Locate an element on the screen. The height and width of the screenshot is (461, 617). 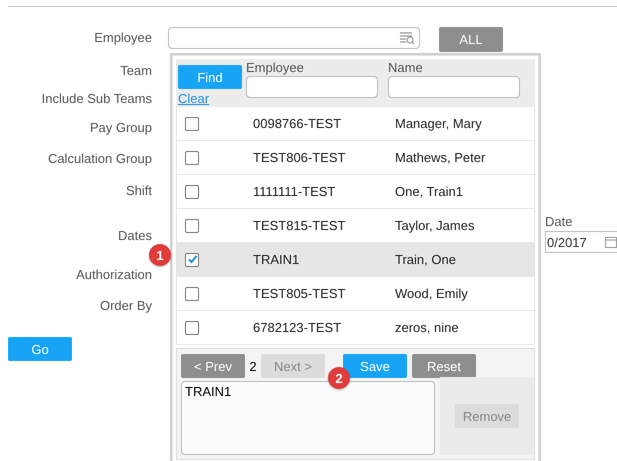
employee-id: TEST806-TEST is located at coordinates (299, 157).